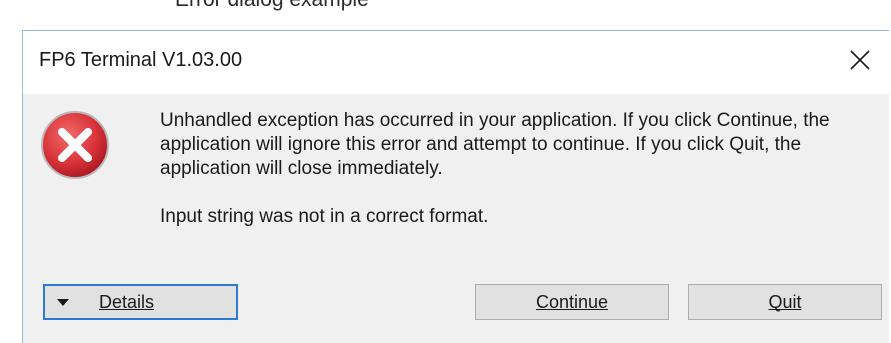 The width and height of the screenshot is (891, 343). What do you see at coordinates (141, 60) in the screenshot?
I see `window-title: FP6 Terminal V1.03.00` at bounding box center [141, 60].